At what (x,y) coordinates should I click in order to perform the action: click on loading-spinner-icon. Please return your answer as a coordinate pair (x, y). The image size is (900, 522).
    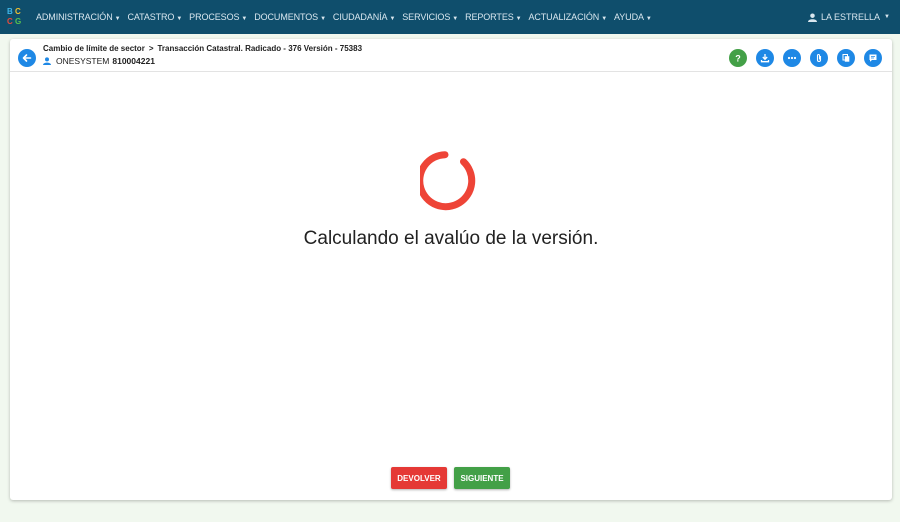
    Looking at the image, I should click on (448, 181).